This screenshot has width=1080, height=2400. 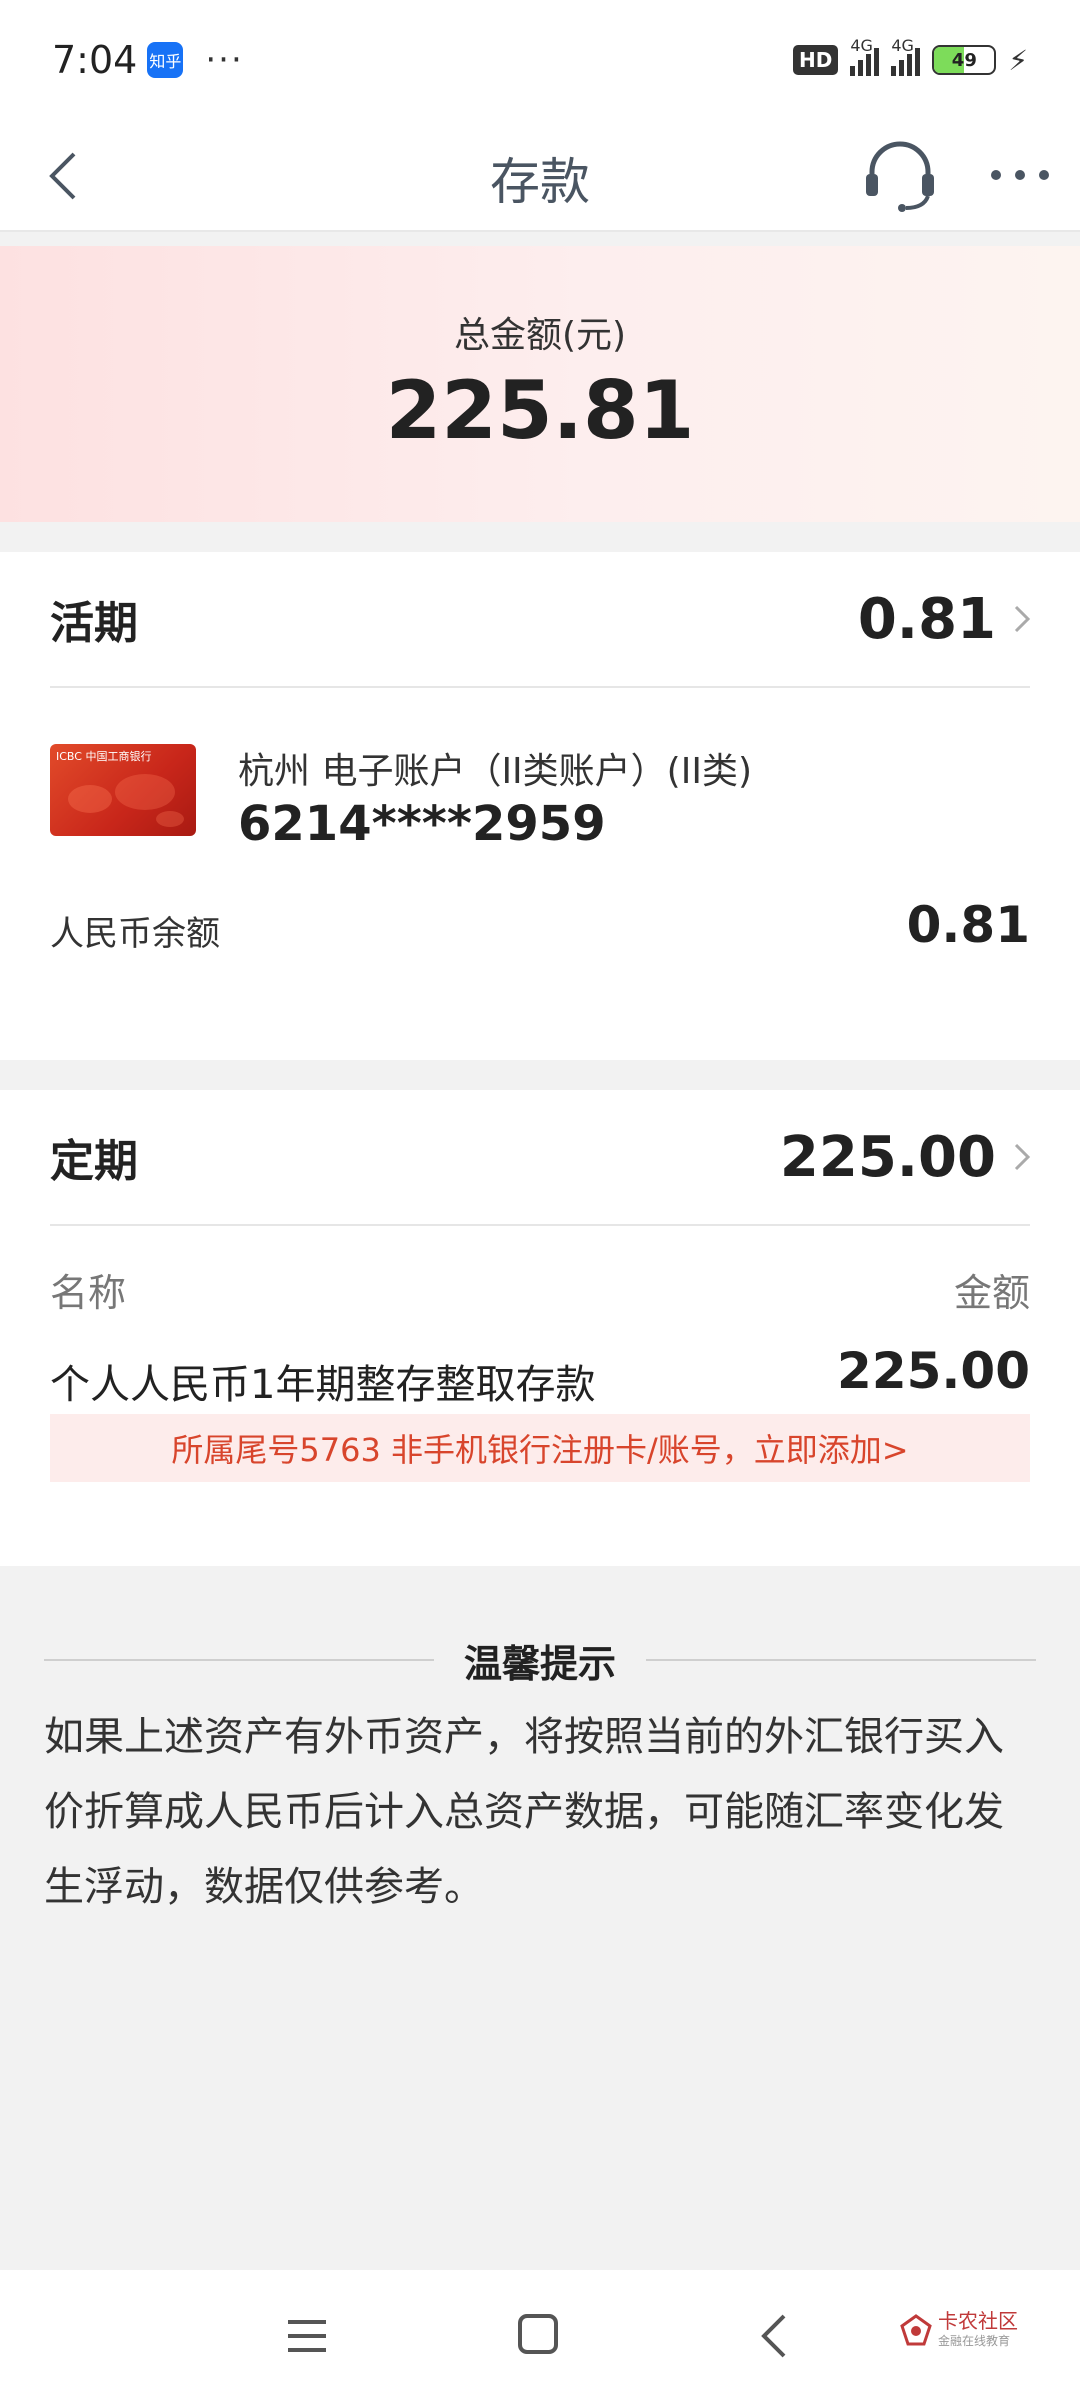 What do you see at coordinates (540, 1158) in the screenshot?
I see `fixed-header: 定期 225.00` at bounding box center [540, 1158].